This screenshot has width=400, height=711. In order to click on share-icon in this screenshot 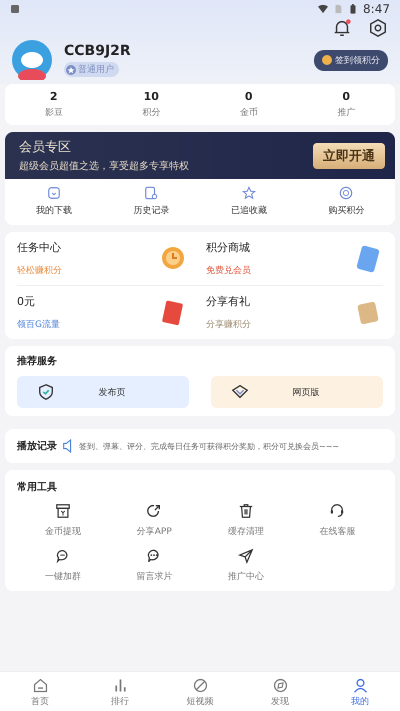, I will do `click(154, 511)`.